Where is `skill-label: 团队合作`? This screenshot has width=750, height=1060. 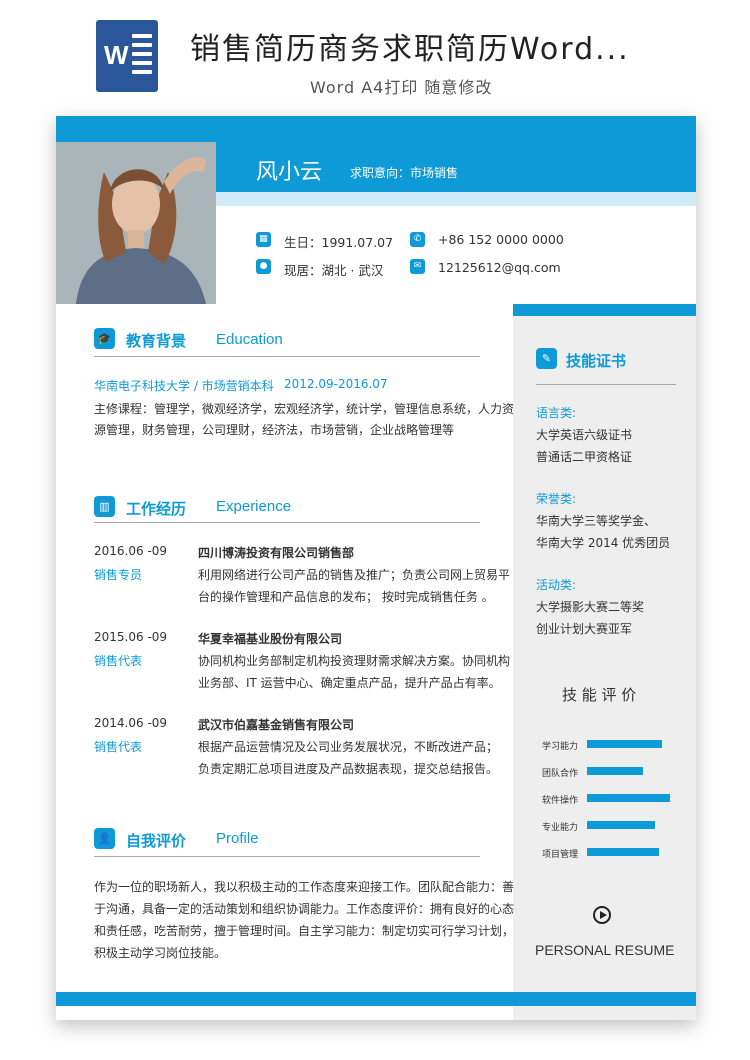 skill-label: 团队合作 is located at coordinates (560, 774).